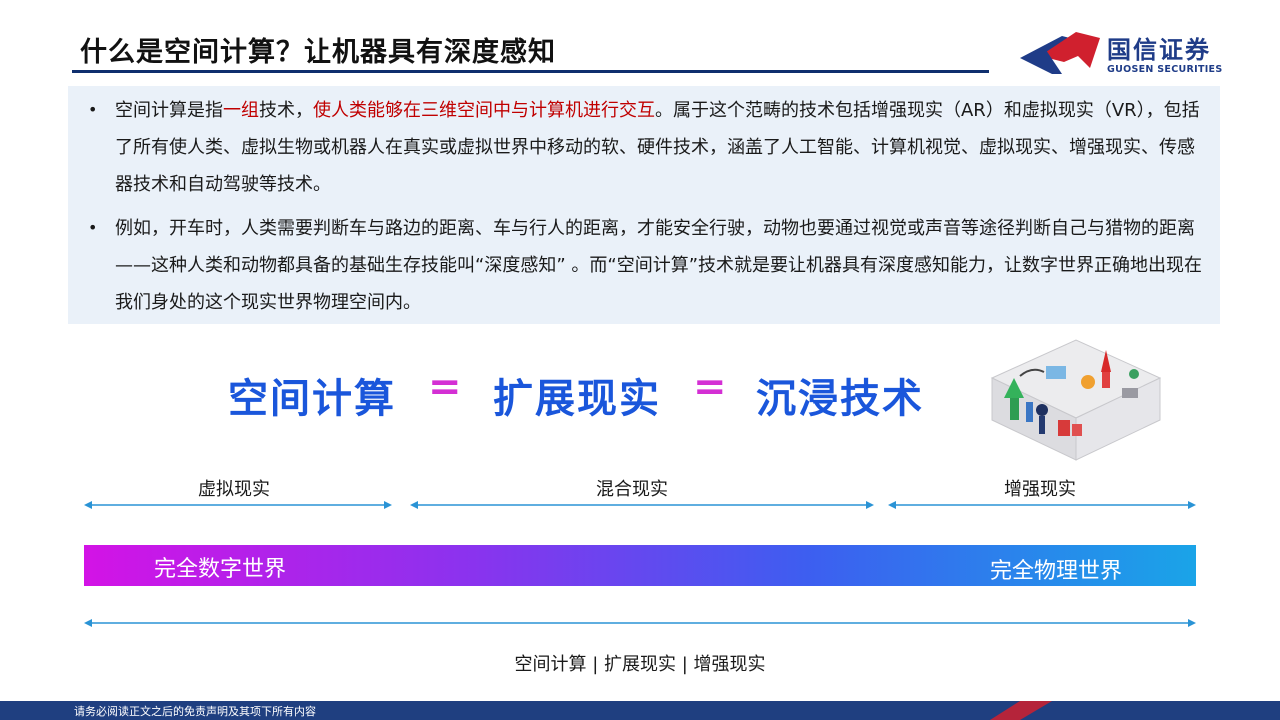  I want to click on ar-range-arrow-icon, so click(1042, 505).